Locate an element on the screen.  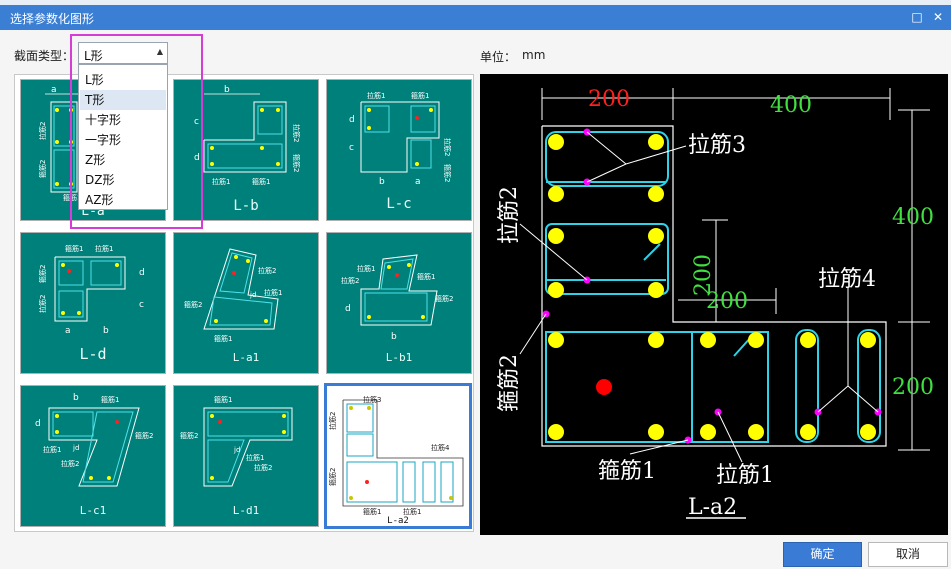
thumbnail-caption: L-b is located at coordinates (246, 206).